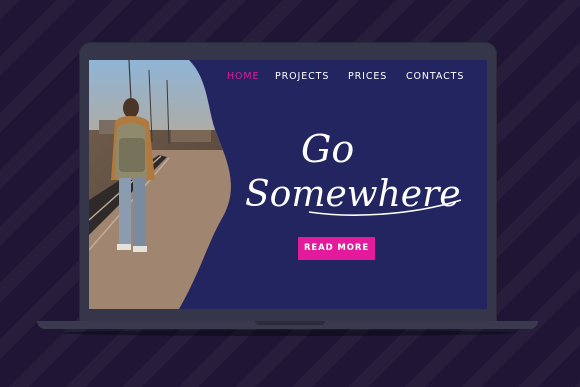 The height and width of the screenshot is (387, 580). I want to click on laptop-base, so click(287, 325).